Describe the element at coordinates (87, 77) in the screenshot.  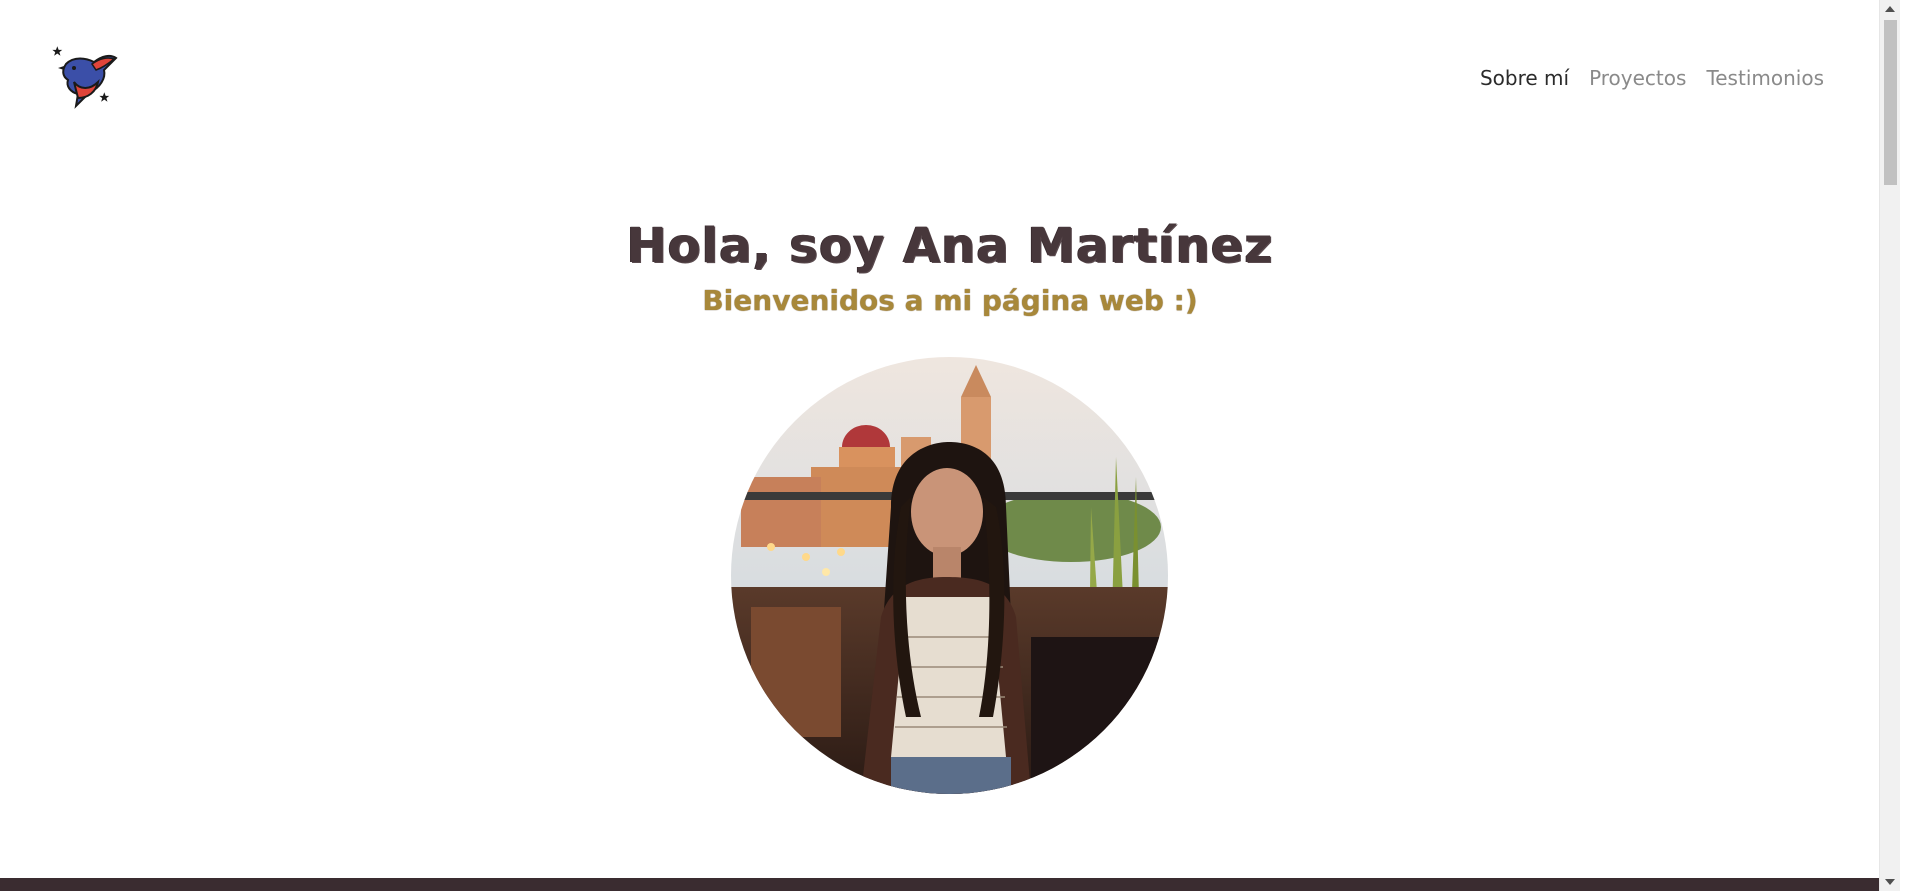
I see `swallow-logo-icon` at that location.